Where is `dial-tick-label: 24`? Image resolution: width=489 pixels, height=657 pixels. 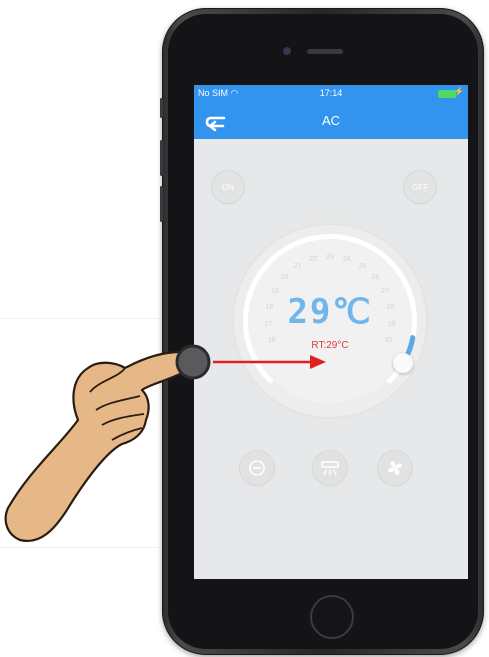 dial-tick-label: 24 is located at coordinates (346, 260).